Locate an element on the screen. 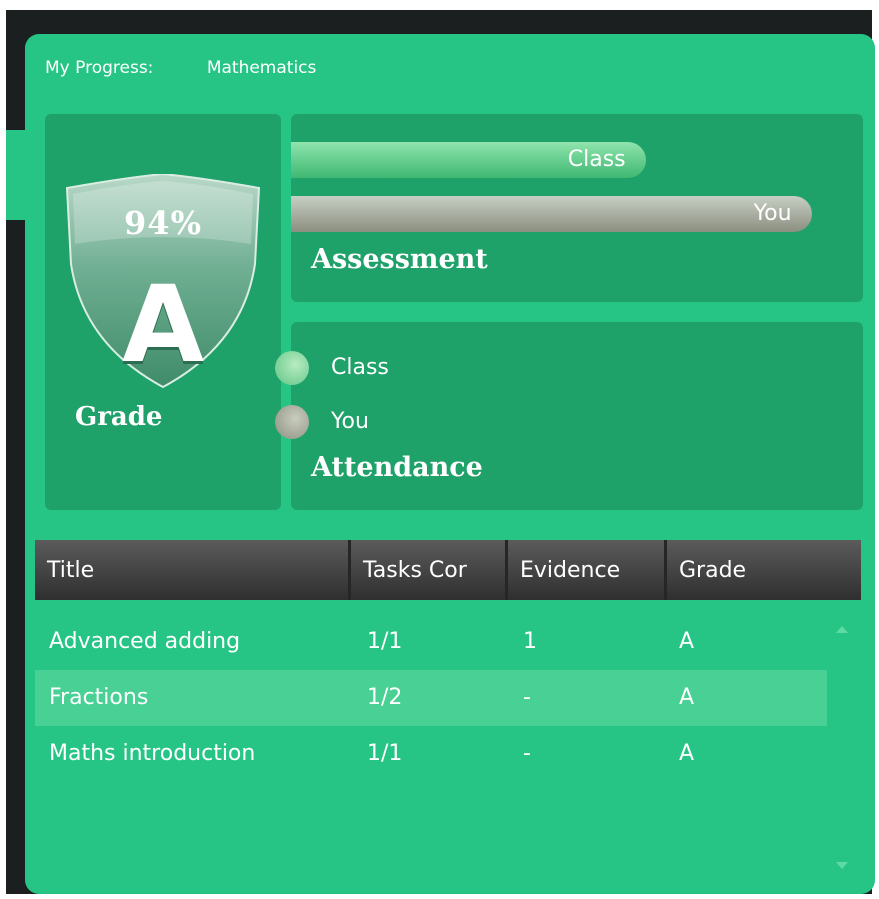  row-tasks: 1/2 is located at coordinates (385, 697).